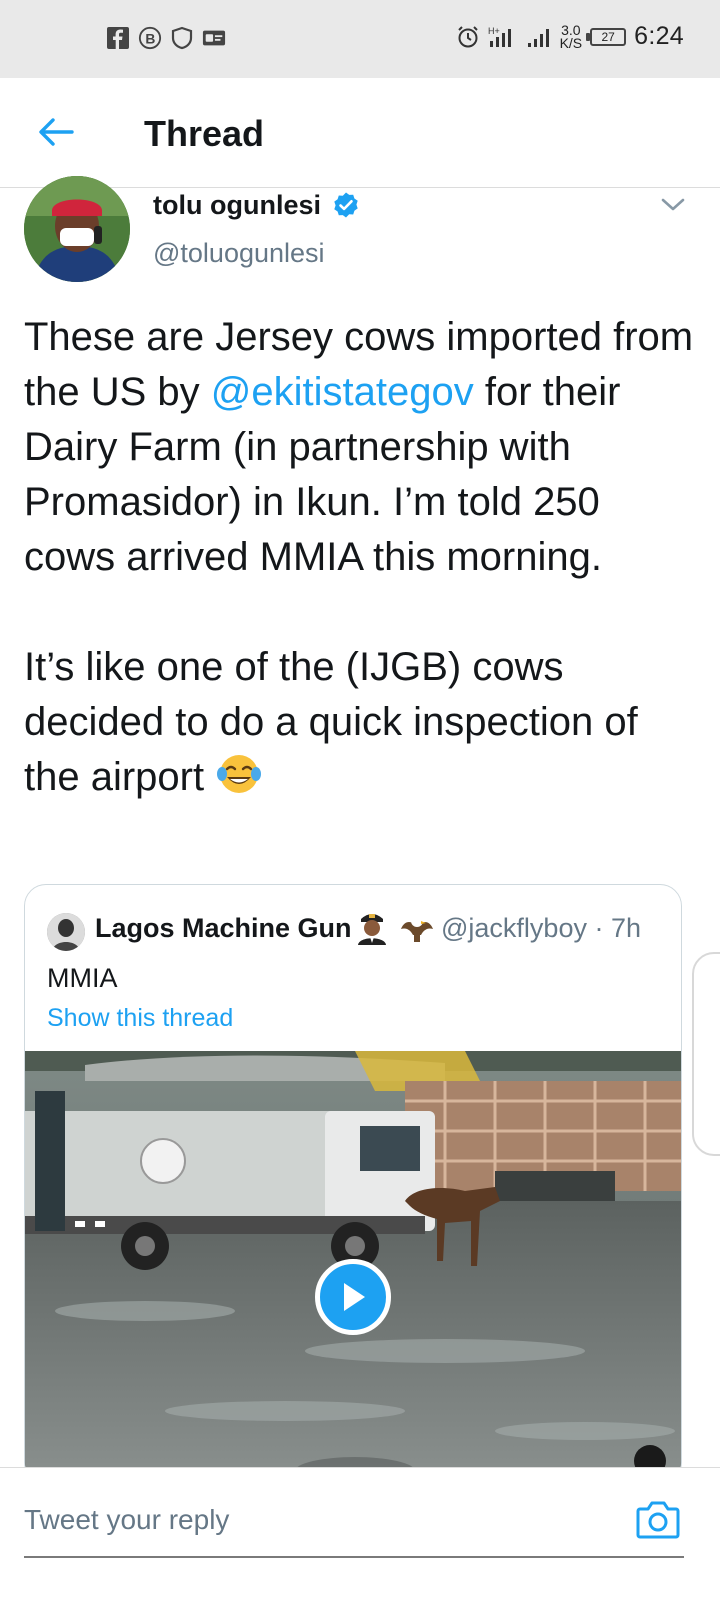  I want to click on battery-level: 27, so click(608, 36).